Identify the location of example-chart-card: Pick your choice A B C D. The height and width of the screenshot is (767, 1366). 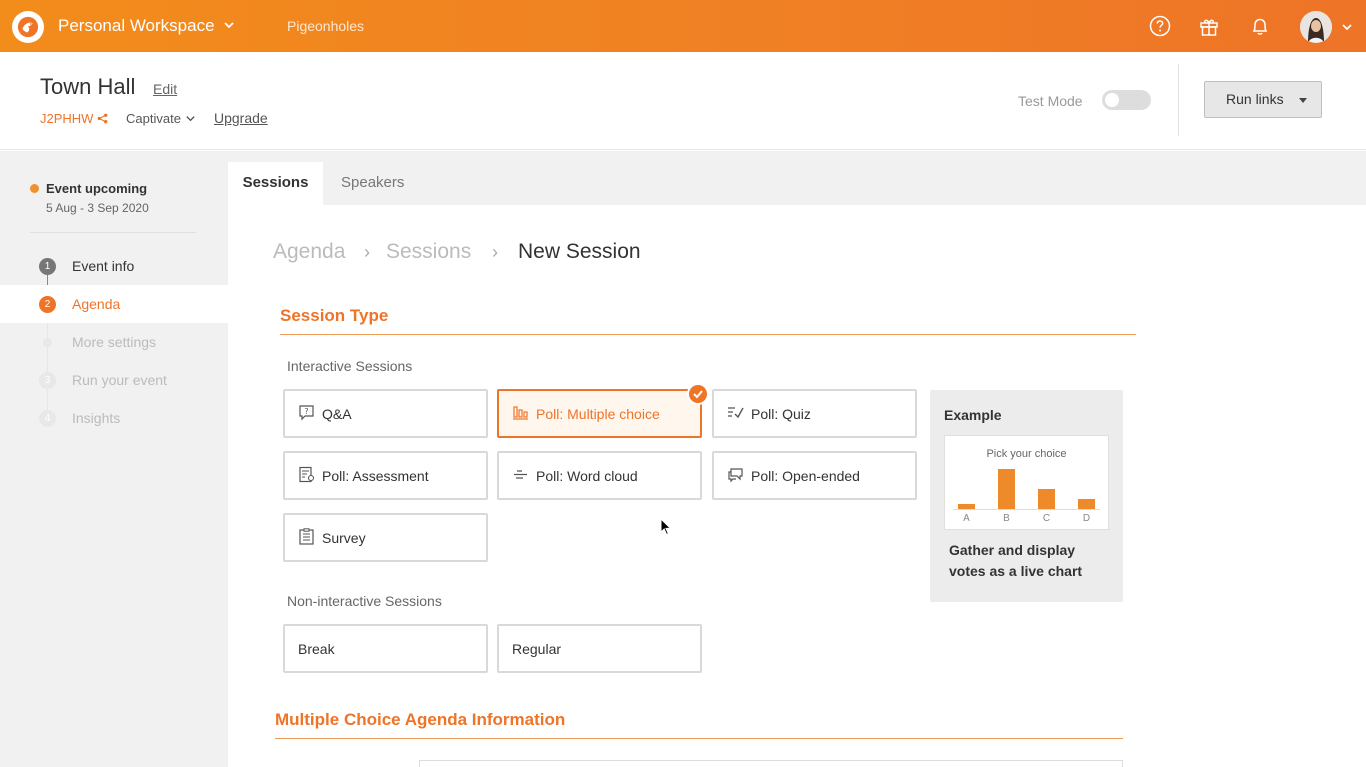
(1026, 482).